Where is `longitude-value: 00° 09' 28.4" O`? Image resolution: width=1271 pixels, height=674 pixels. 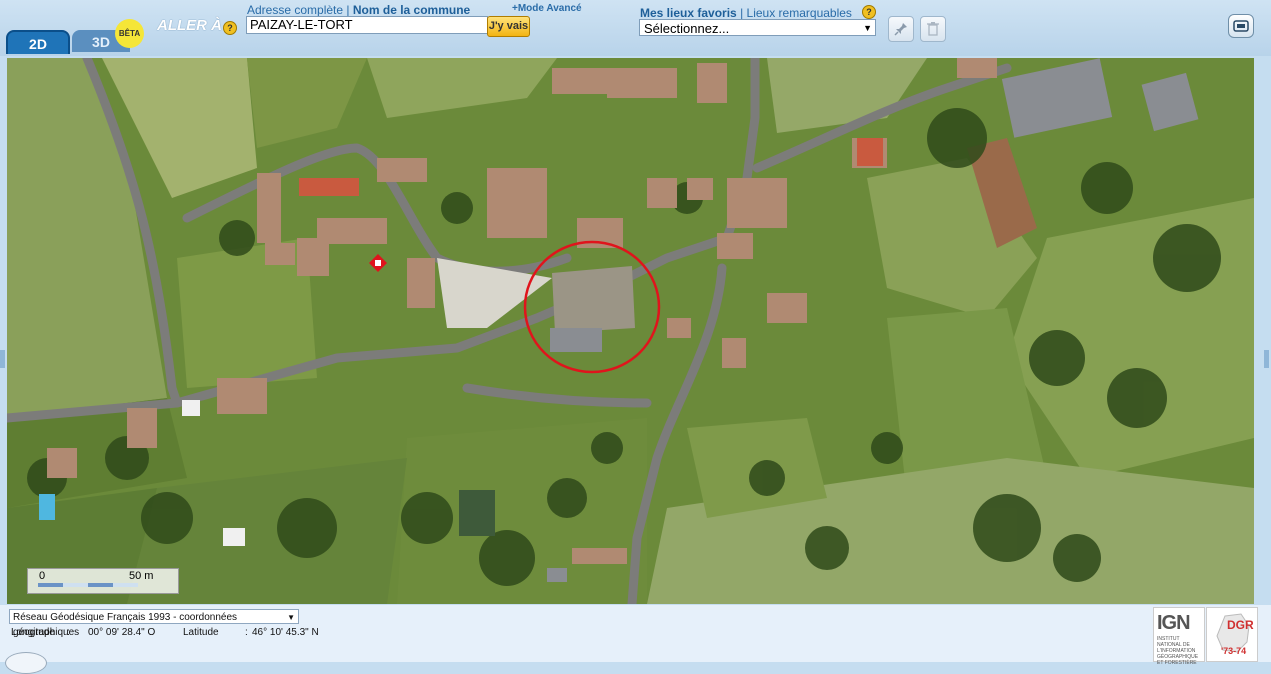 longitude-value: 00° 09' 28.4" O is located at coordinates (122, 632).